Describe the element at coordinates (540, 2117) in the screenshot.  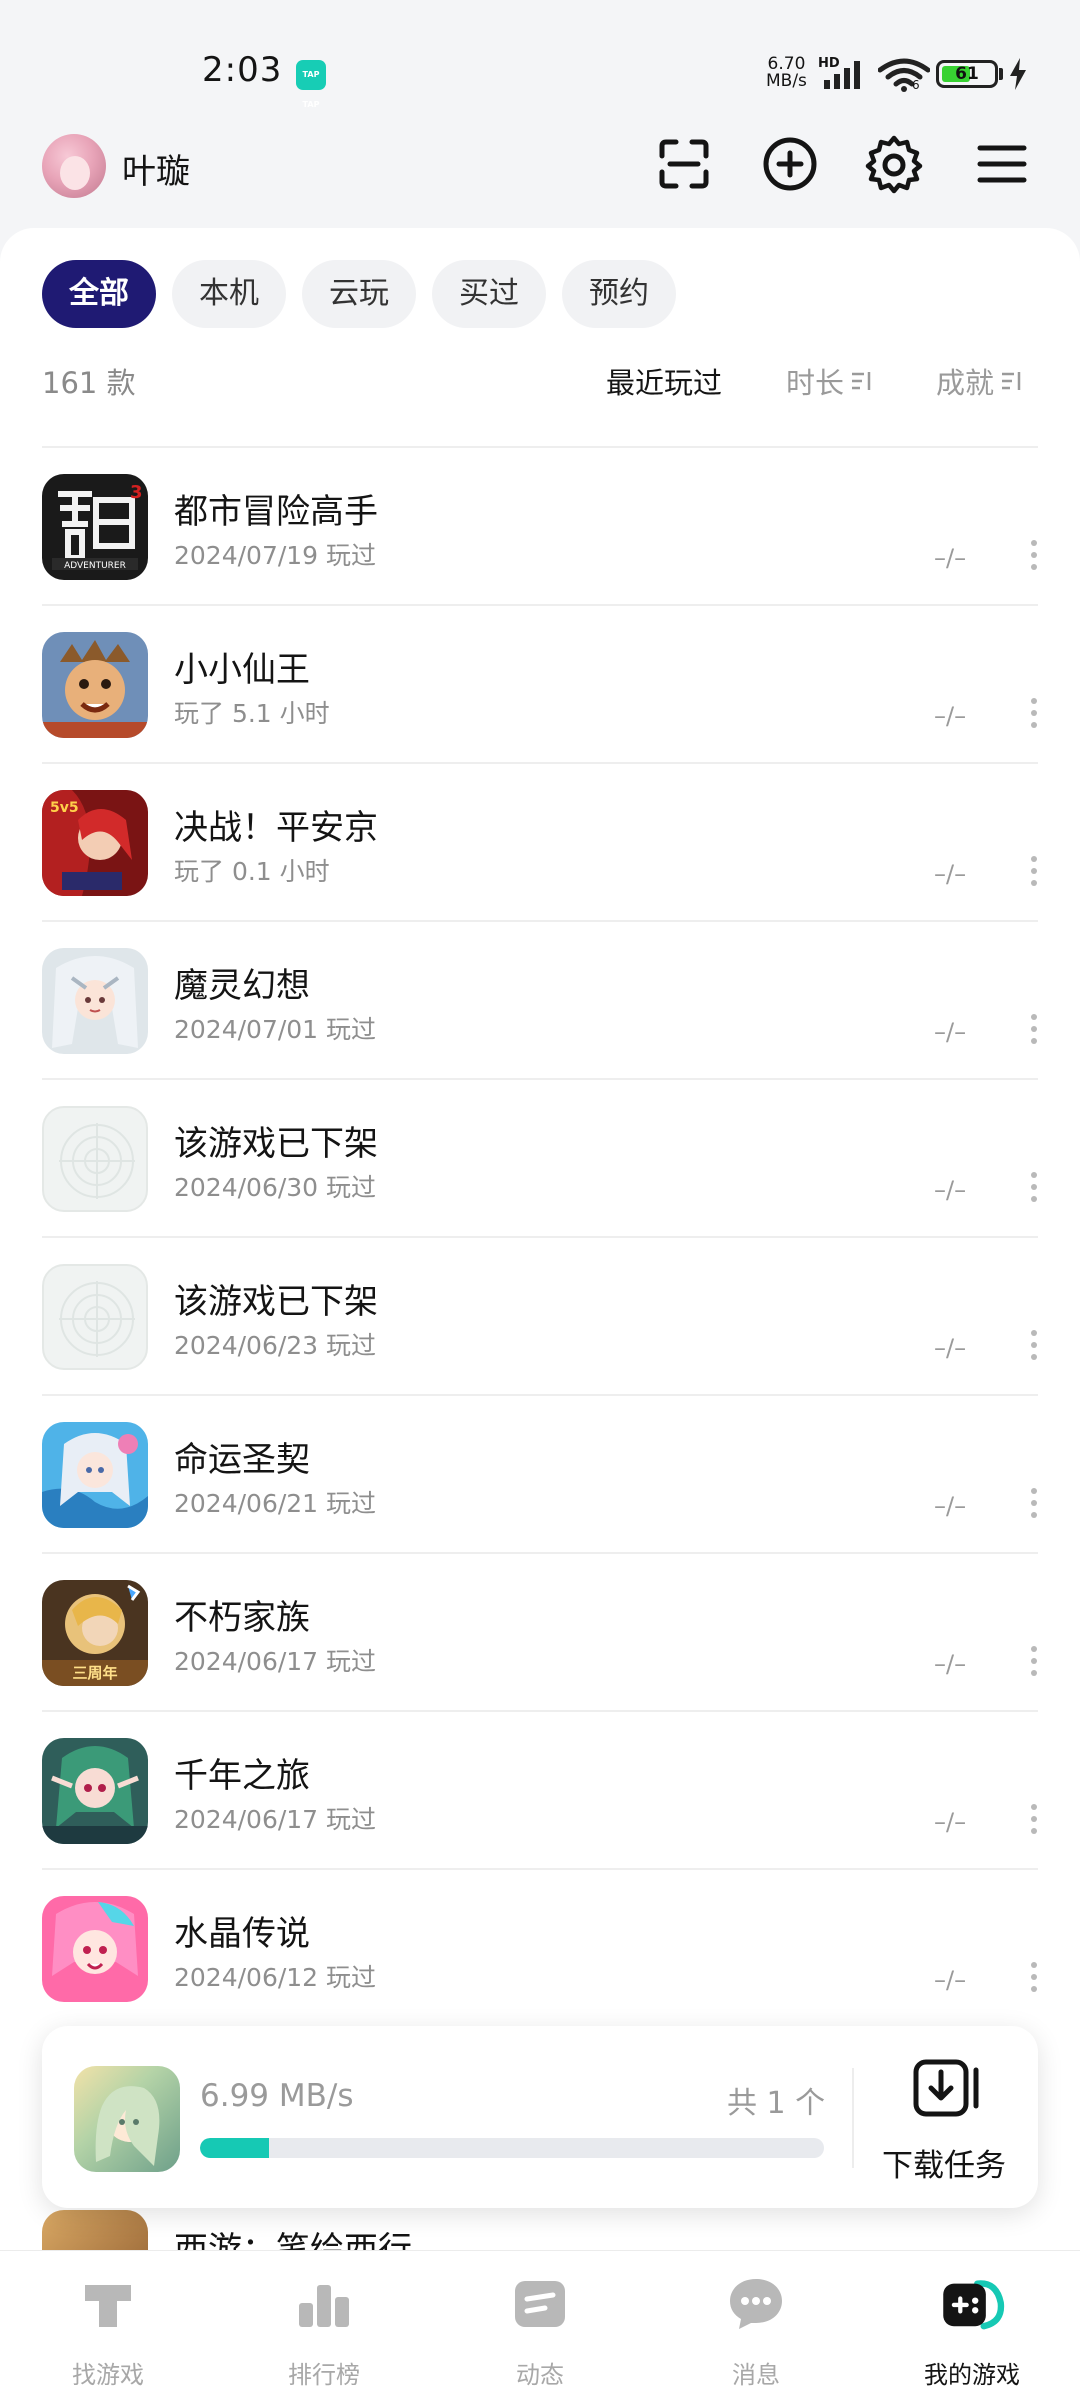
I see `download-card: 6.99 MB/s 共 1 个 下载任务` at that location.